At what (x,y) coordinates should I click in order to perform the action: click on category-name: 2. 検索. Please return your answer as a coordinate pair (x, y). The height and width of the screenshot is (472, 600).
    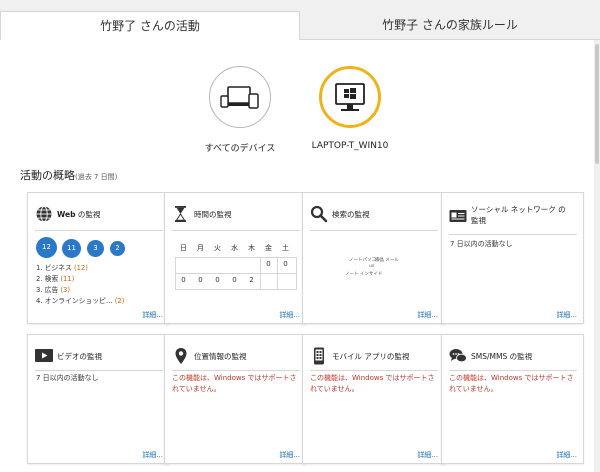
    Looking at the image, I should click on (48, 279).